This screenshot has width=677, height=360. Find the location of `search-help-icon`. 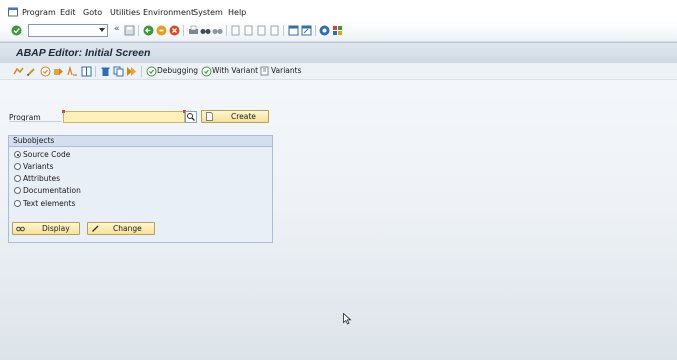

search-help-icon is located at coordinates (191, 117).